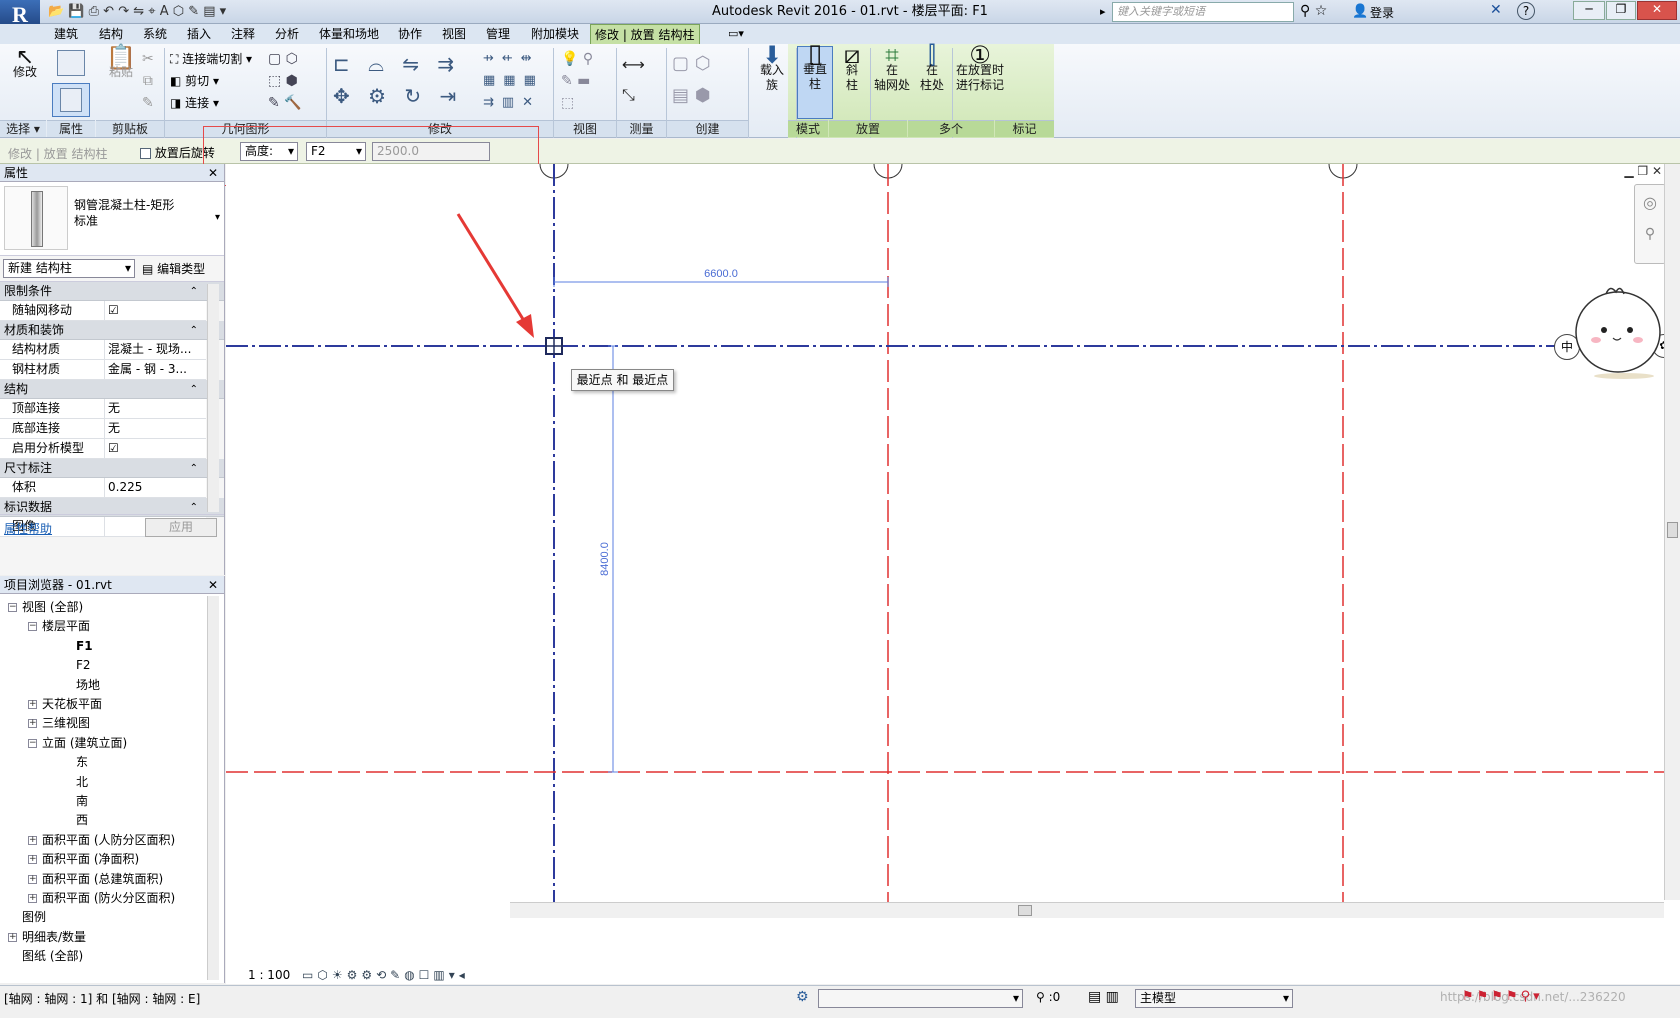 The height and width of the screenshot is (1018, 1680). What do you see at coordinates (137, 12) in the screenshot?
I see `quick-access-toolbar: 📂 💾 ⎙ ↶ ↷ ⇋ ⌖ A ⬡ ✎ ▤ ▾` at bounding box center [137, 12].